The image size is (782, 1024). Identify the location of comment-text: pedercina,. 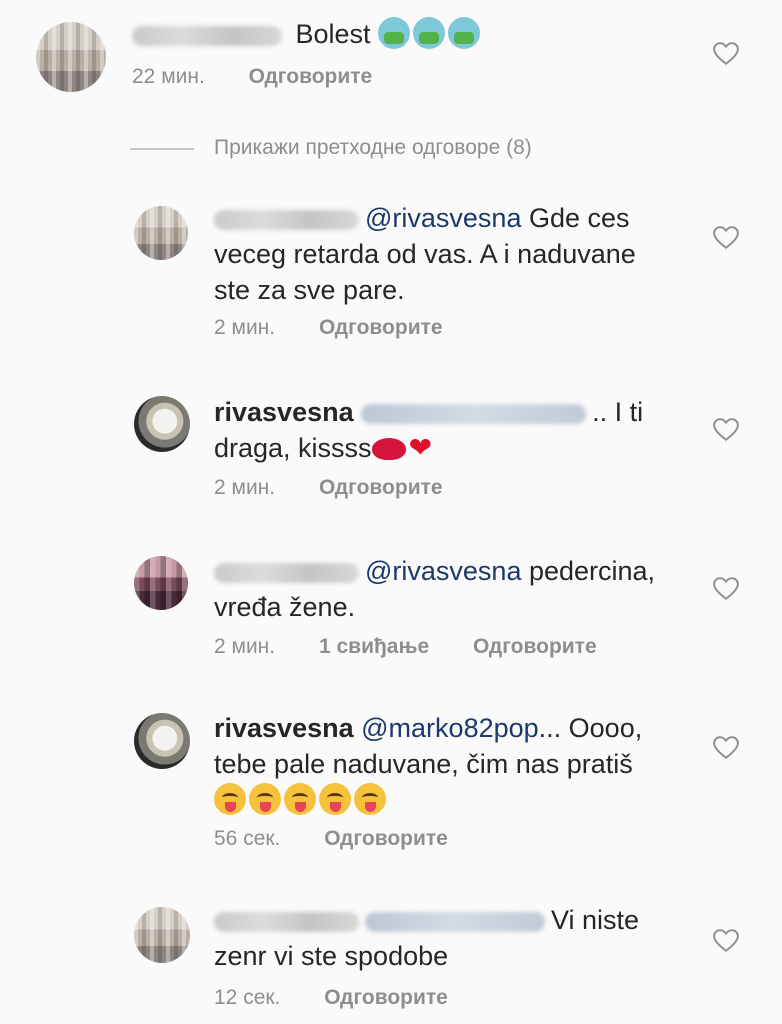
(588, 571).